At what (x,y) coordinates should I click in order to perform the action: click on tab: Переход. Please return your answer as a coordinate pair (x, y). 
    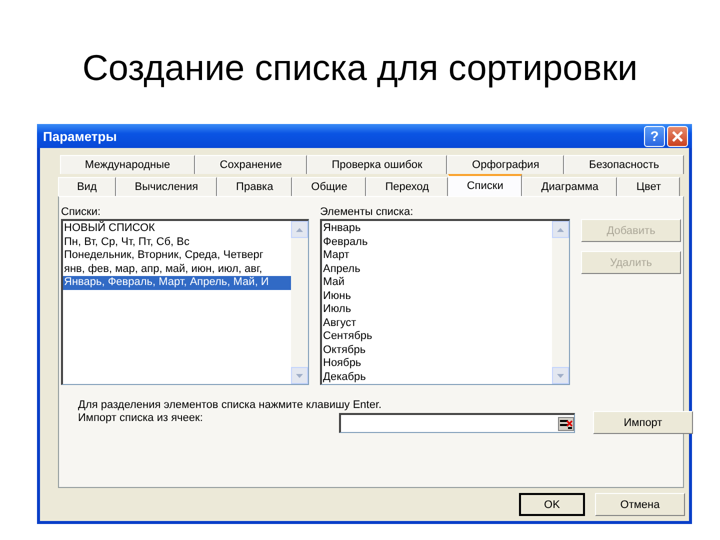
    Looking at the image, I should click on (407, 186).